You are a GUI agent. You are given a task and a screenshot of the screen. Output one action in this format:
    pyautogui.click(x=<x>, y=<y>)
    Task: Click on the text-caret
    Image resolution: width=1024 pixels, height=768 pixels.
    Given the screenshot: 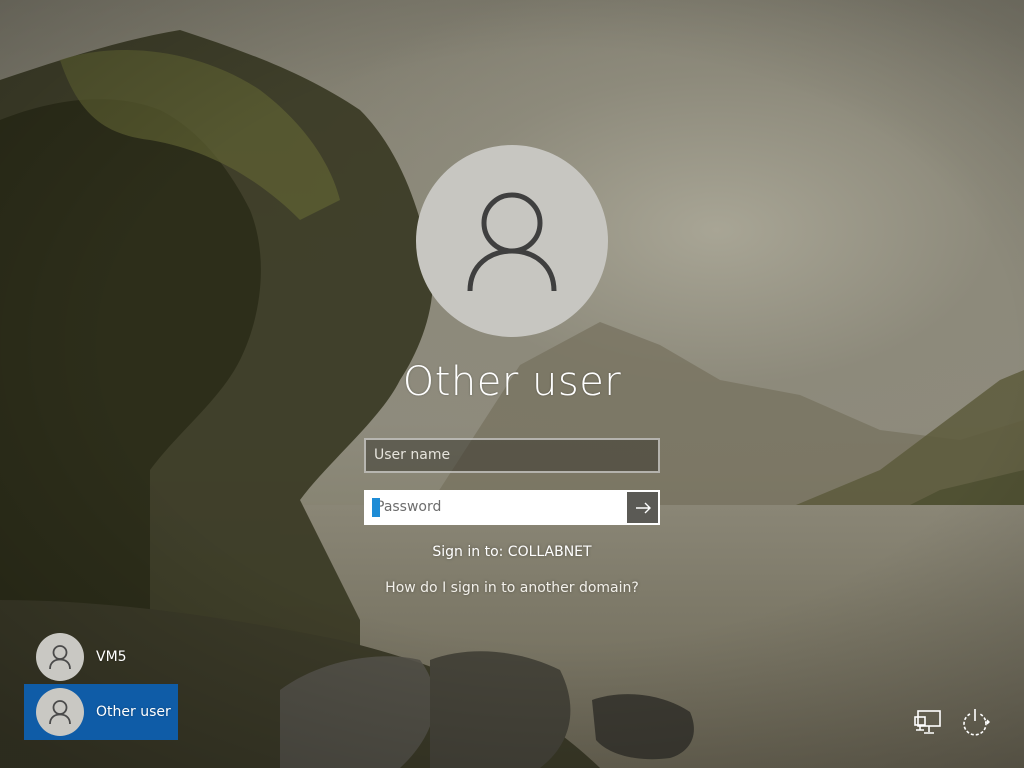 What is the action you would take?
    pyautogui.click(x=376, y=507)
    